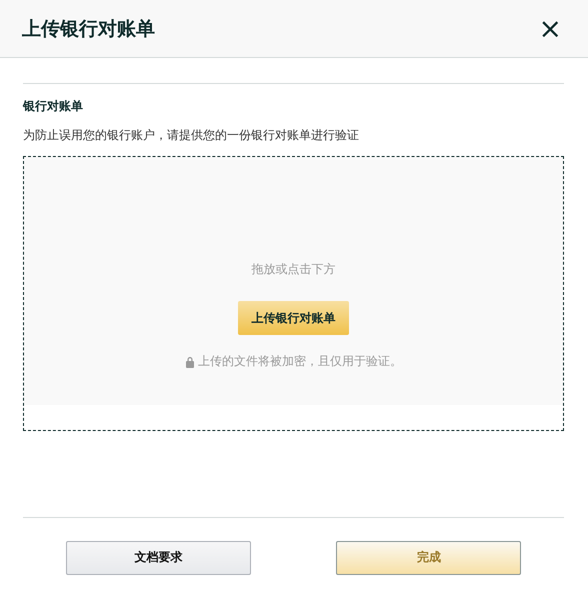  Describe the element at coordinates (53, 106) in the screenshot. I see `section-title: 银行对账单` at that location.